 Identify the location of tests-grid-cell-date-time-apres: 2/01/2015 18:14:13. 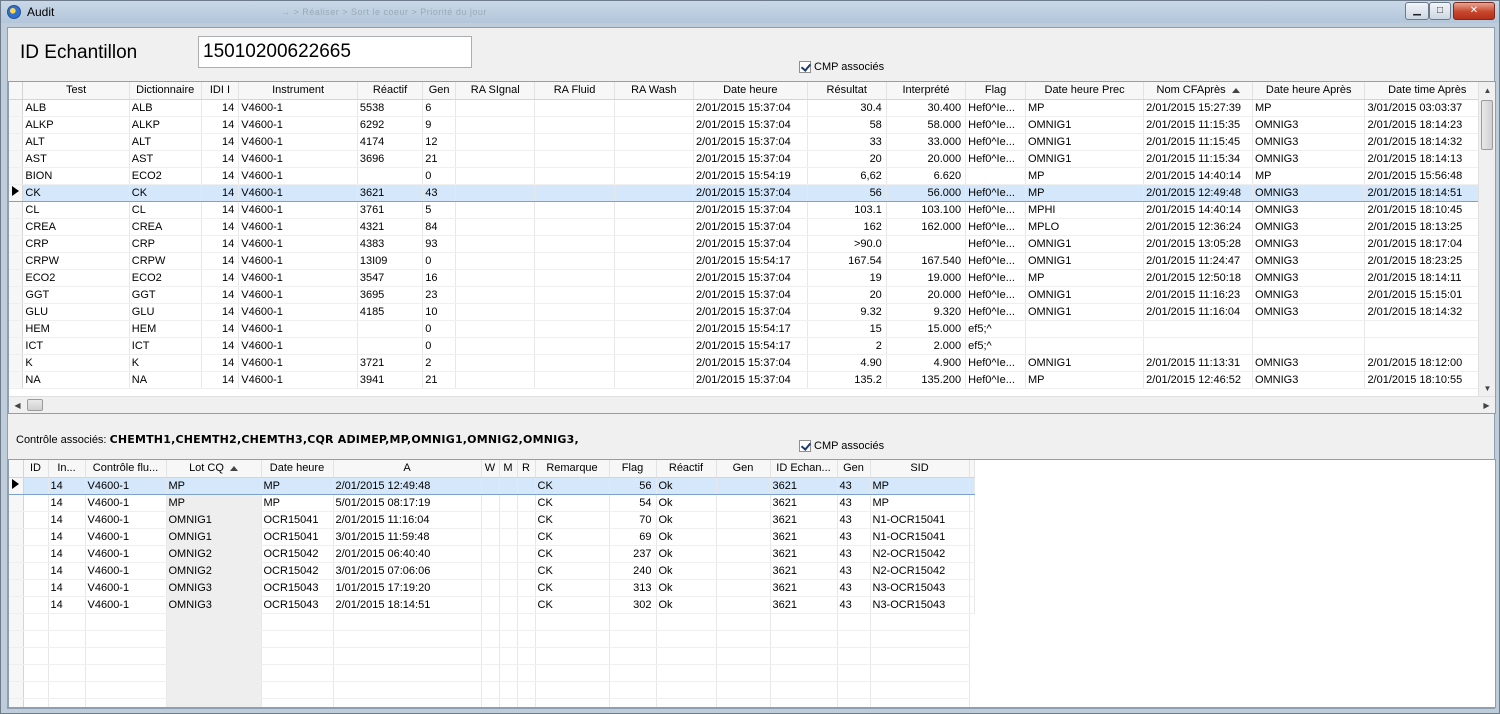
(1427, 159).